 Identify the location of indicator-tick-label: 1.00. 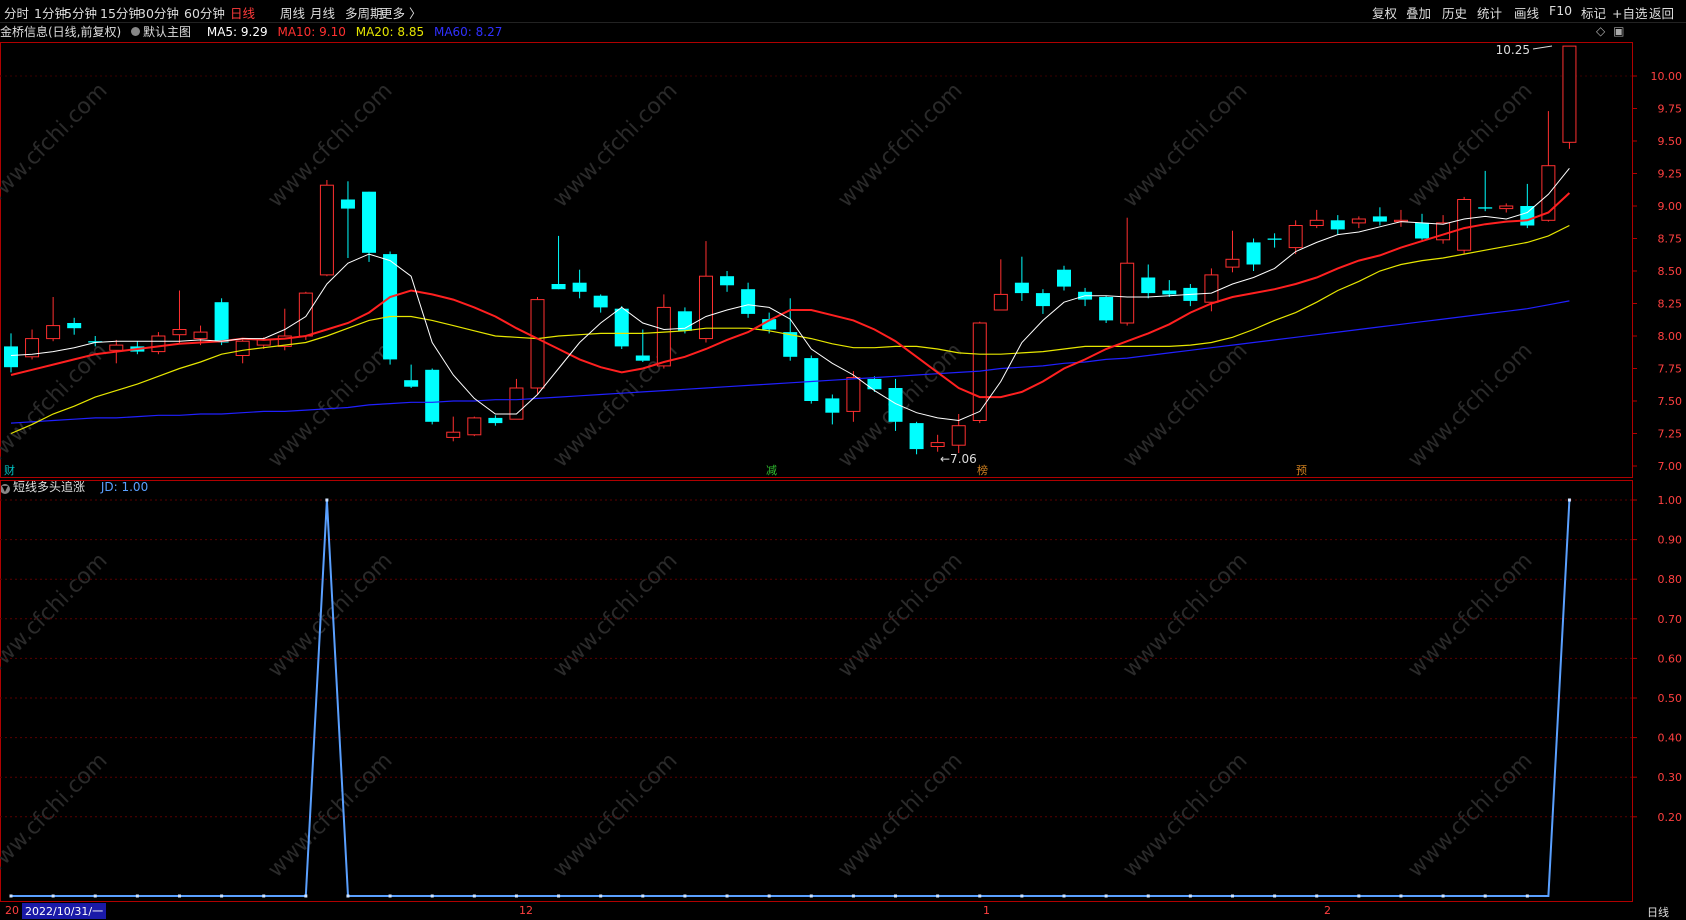
(1670, 500).